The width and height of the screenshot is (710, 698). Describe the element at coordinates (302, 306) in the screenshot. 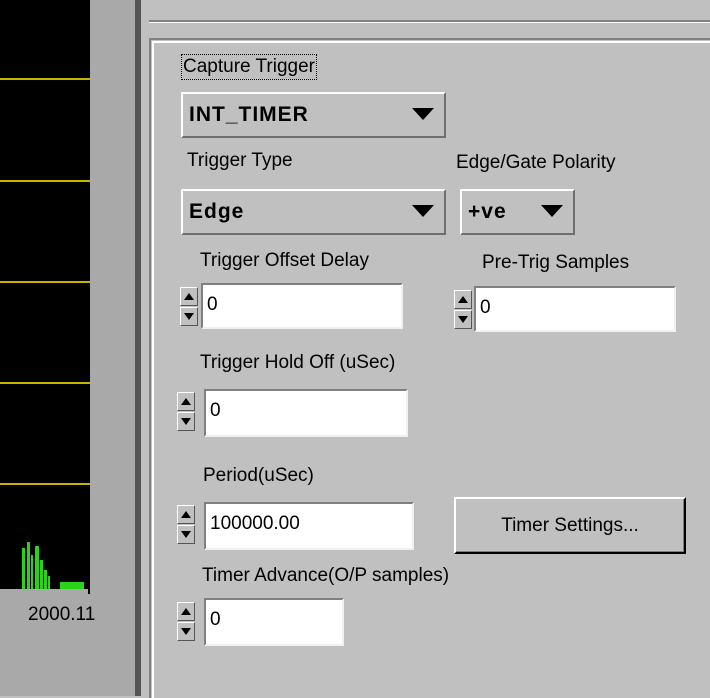

I see `offset-delay-field: 0` at that location.